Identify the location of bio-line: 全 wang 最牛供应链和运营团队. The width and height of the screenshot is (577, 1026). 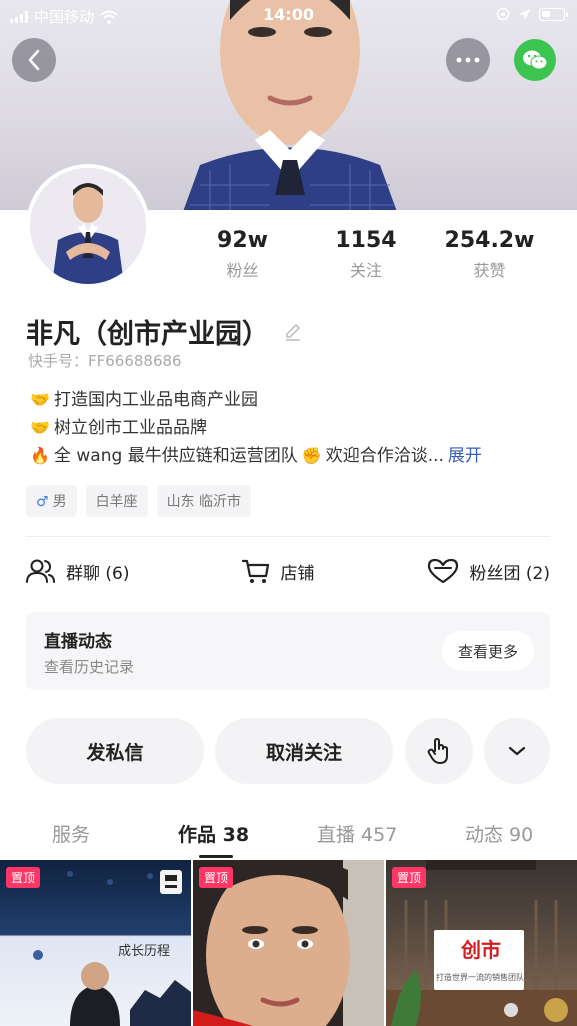
(176, 456).